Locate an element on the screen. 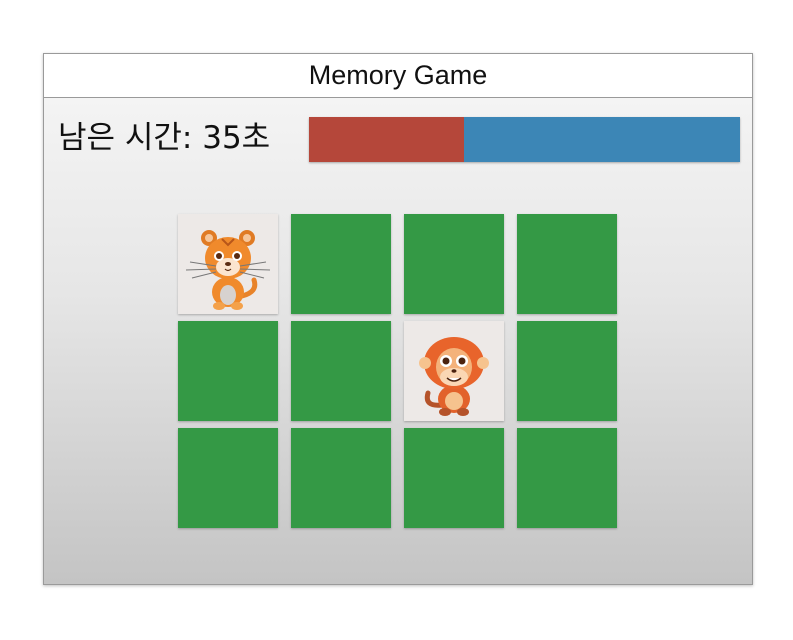  monkey-icon is located at coordinates (454, 371).